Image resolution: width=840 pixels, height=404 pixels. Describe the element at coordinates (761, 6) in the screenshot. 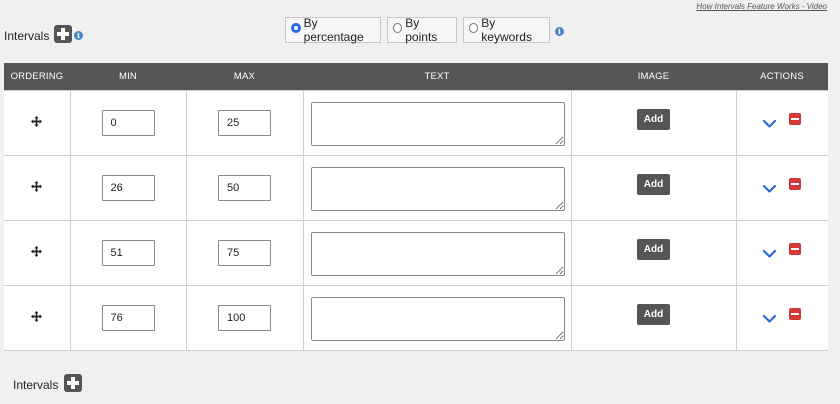

I see `help-video-link: How Intervals Feature Works - Video` at that location.